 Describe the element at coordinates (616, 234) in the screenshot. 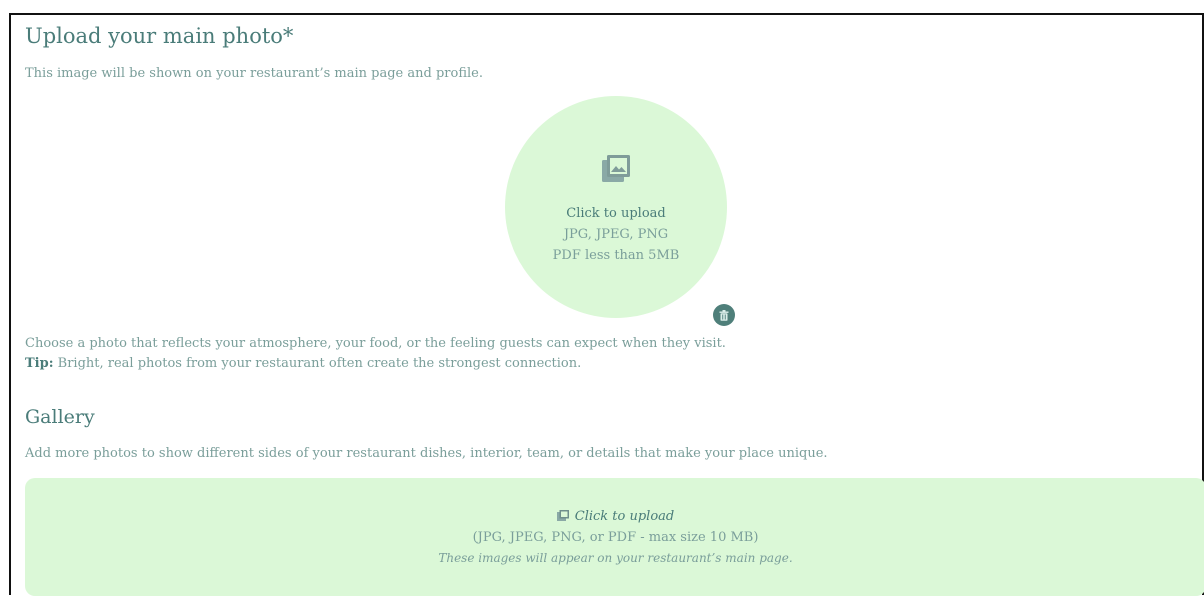

I see `main-photo-upload-formats: JPG, JPEG, PNG` at that location.